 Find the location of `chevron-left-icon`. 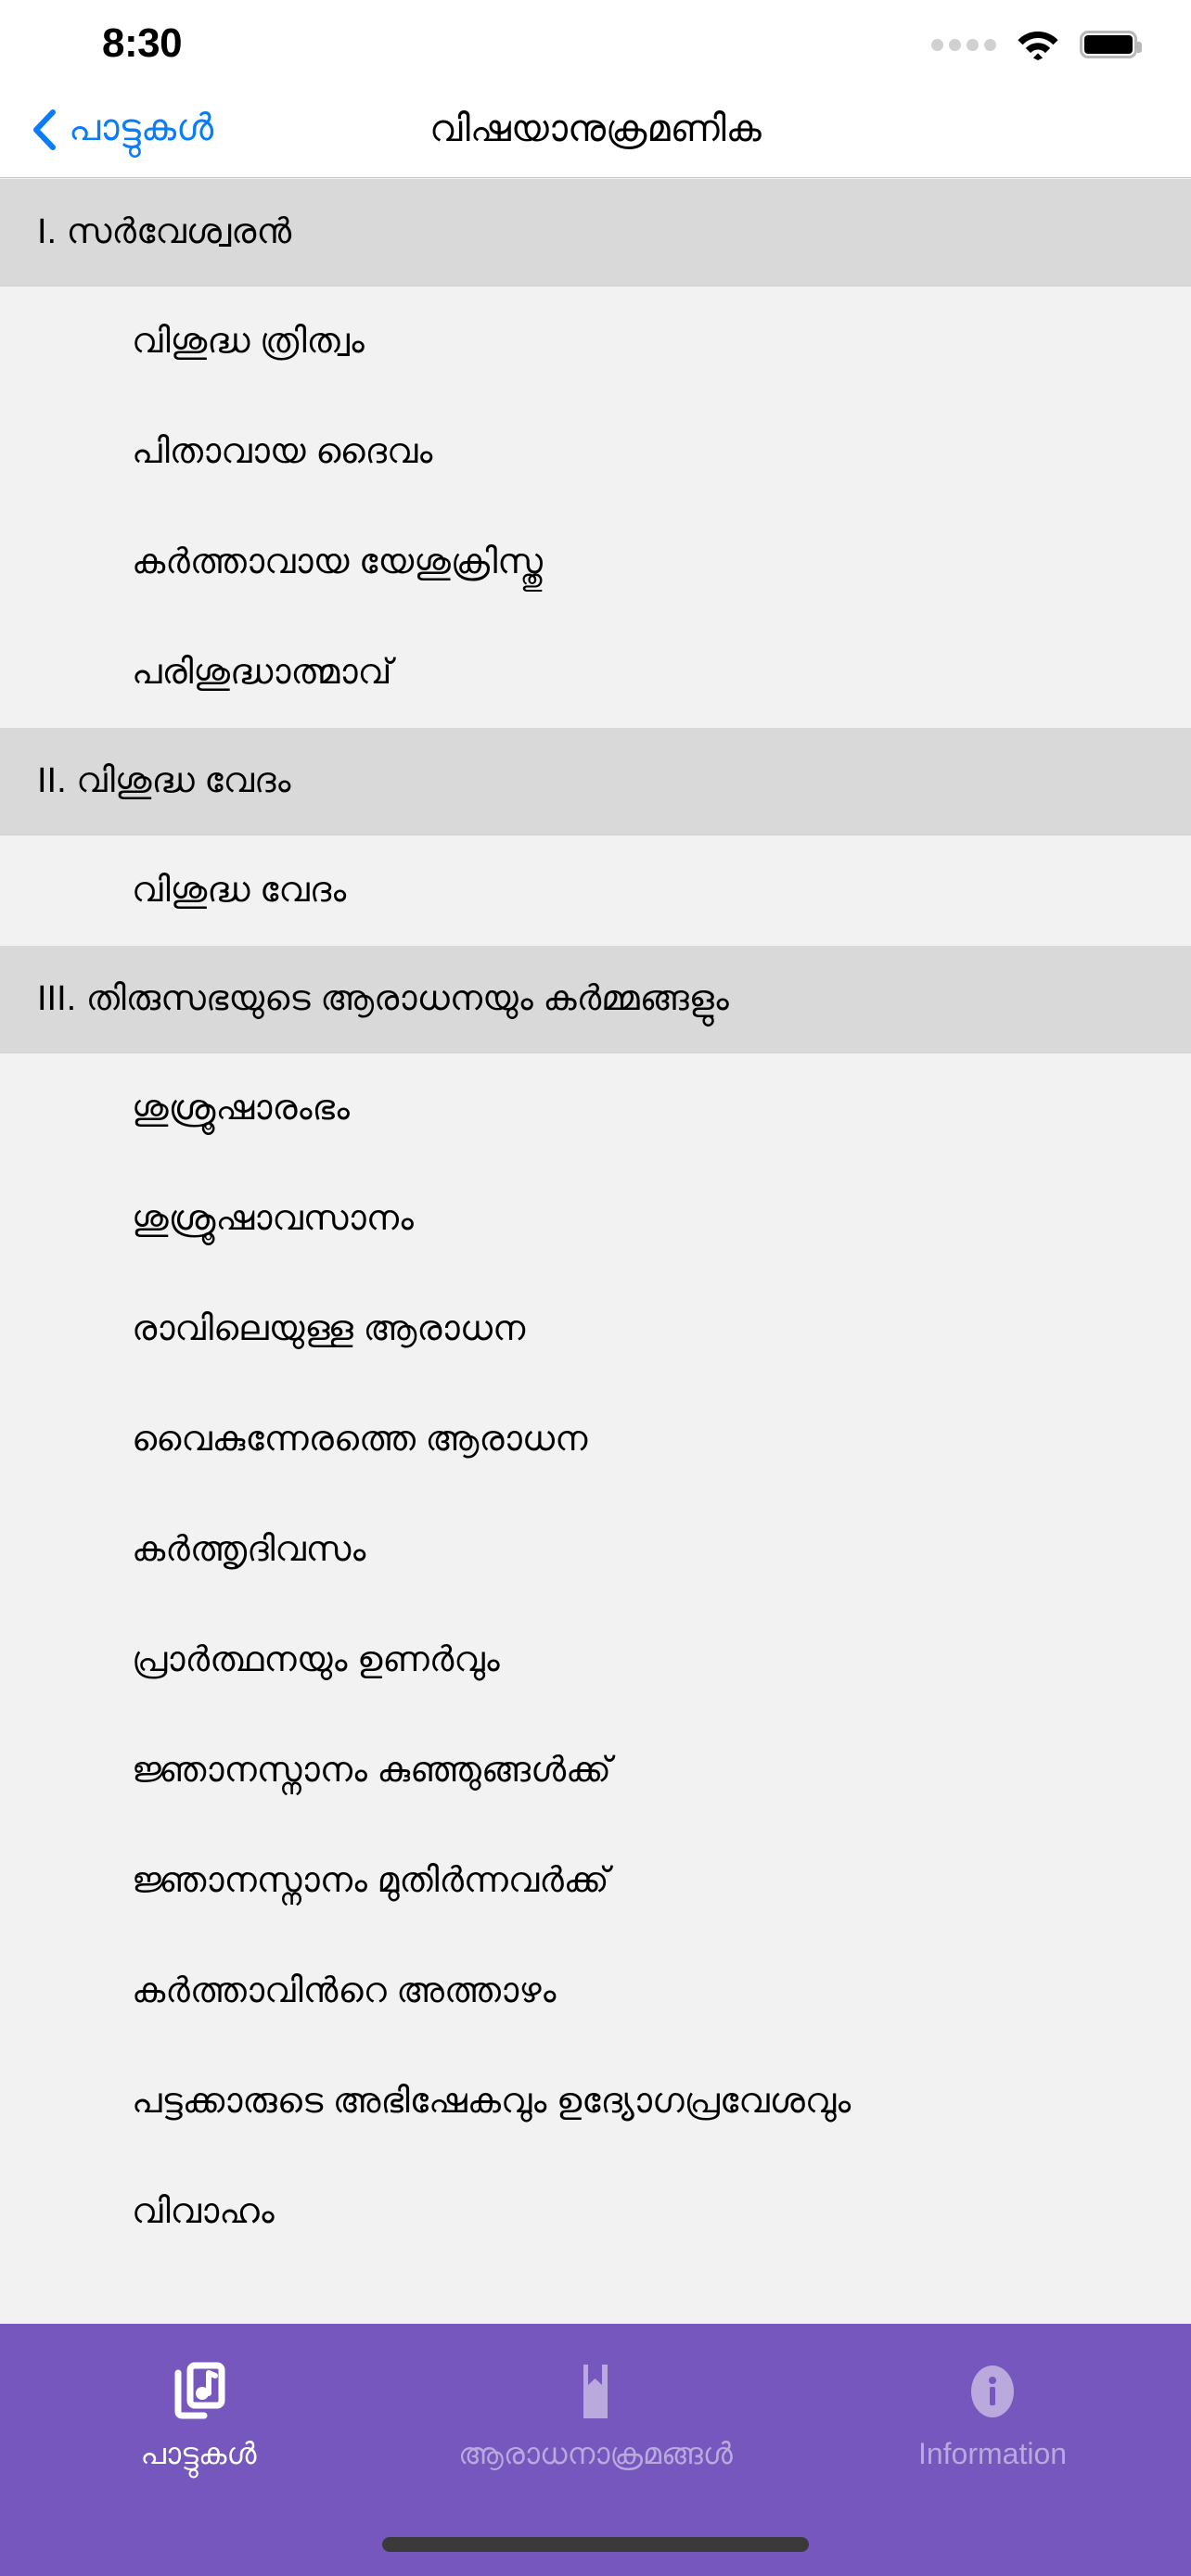

chevron-left-icon is located at coordinates (44, 129).